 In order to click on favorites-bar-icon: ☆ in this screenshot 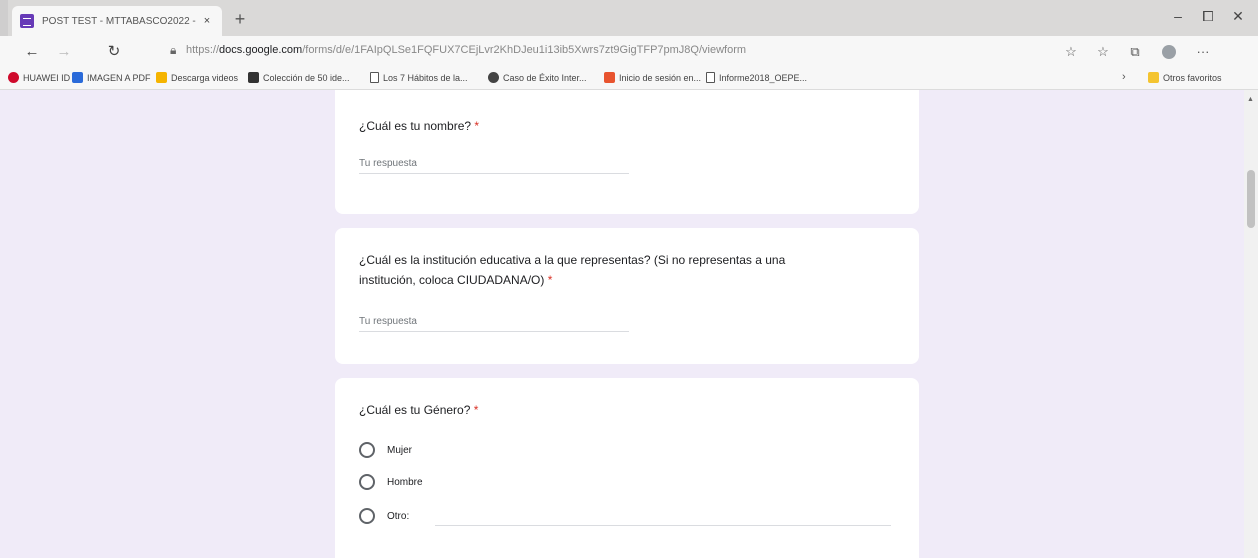, I will do `click(1103, 52)`.